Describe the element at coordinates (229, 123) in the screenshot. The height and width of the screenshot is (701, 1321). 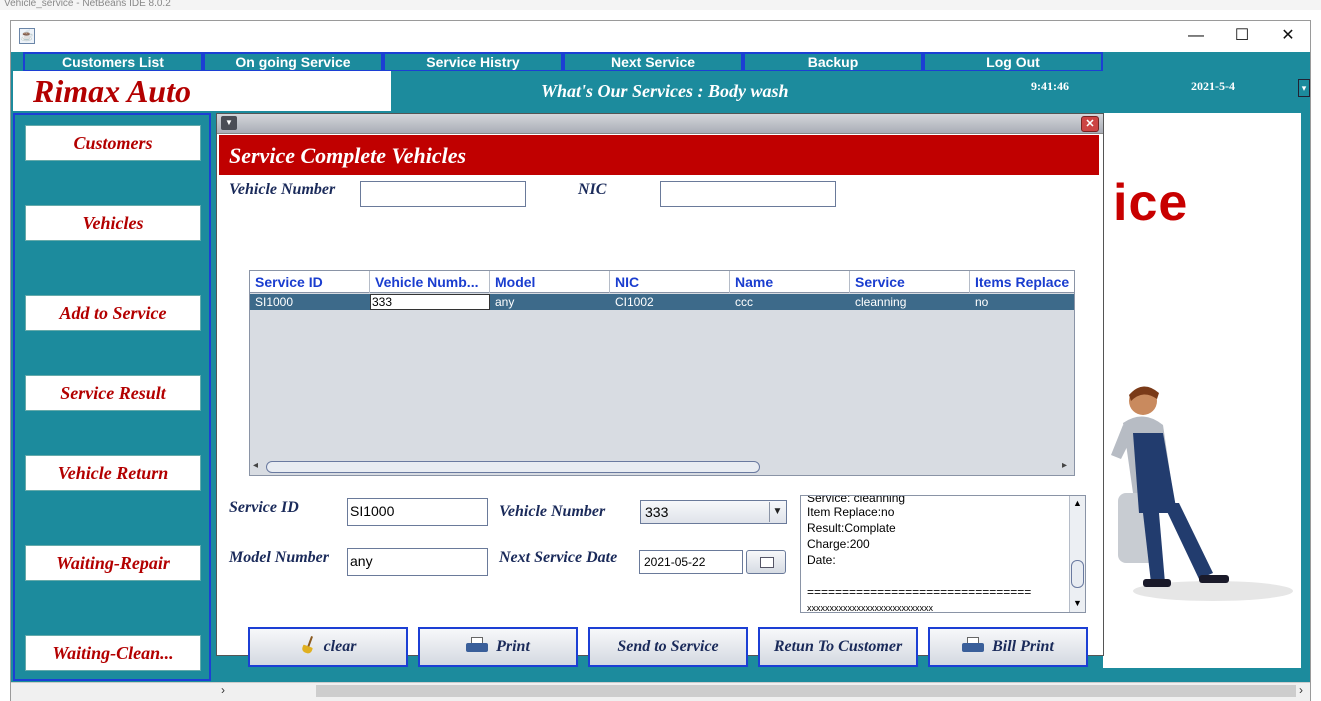
I see `dialog-menu-icon: ▼` at that location.